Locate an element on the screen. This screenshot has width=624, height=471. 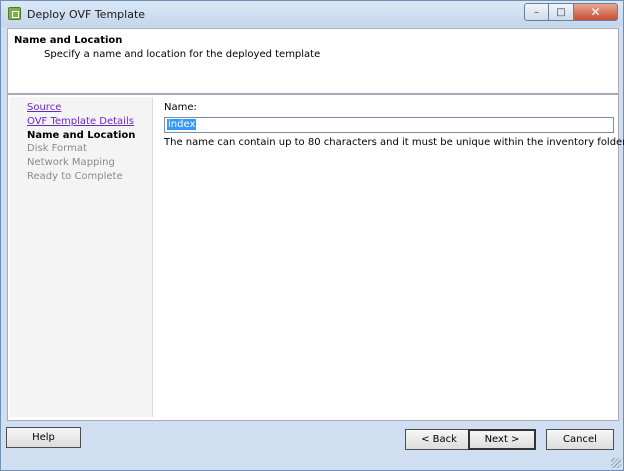
step-source: Source is located at coordinates (89, 108).